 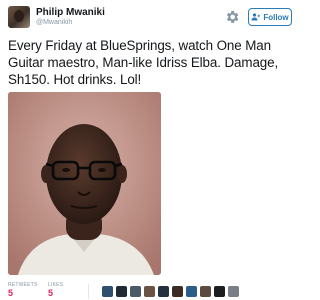 What do you see at coordinates (232, 17) in the screenshot?
I see `gear-icon` at bounding box center [232, 17].